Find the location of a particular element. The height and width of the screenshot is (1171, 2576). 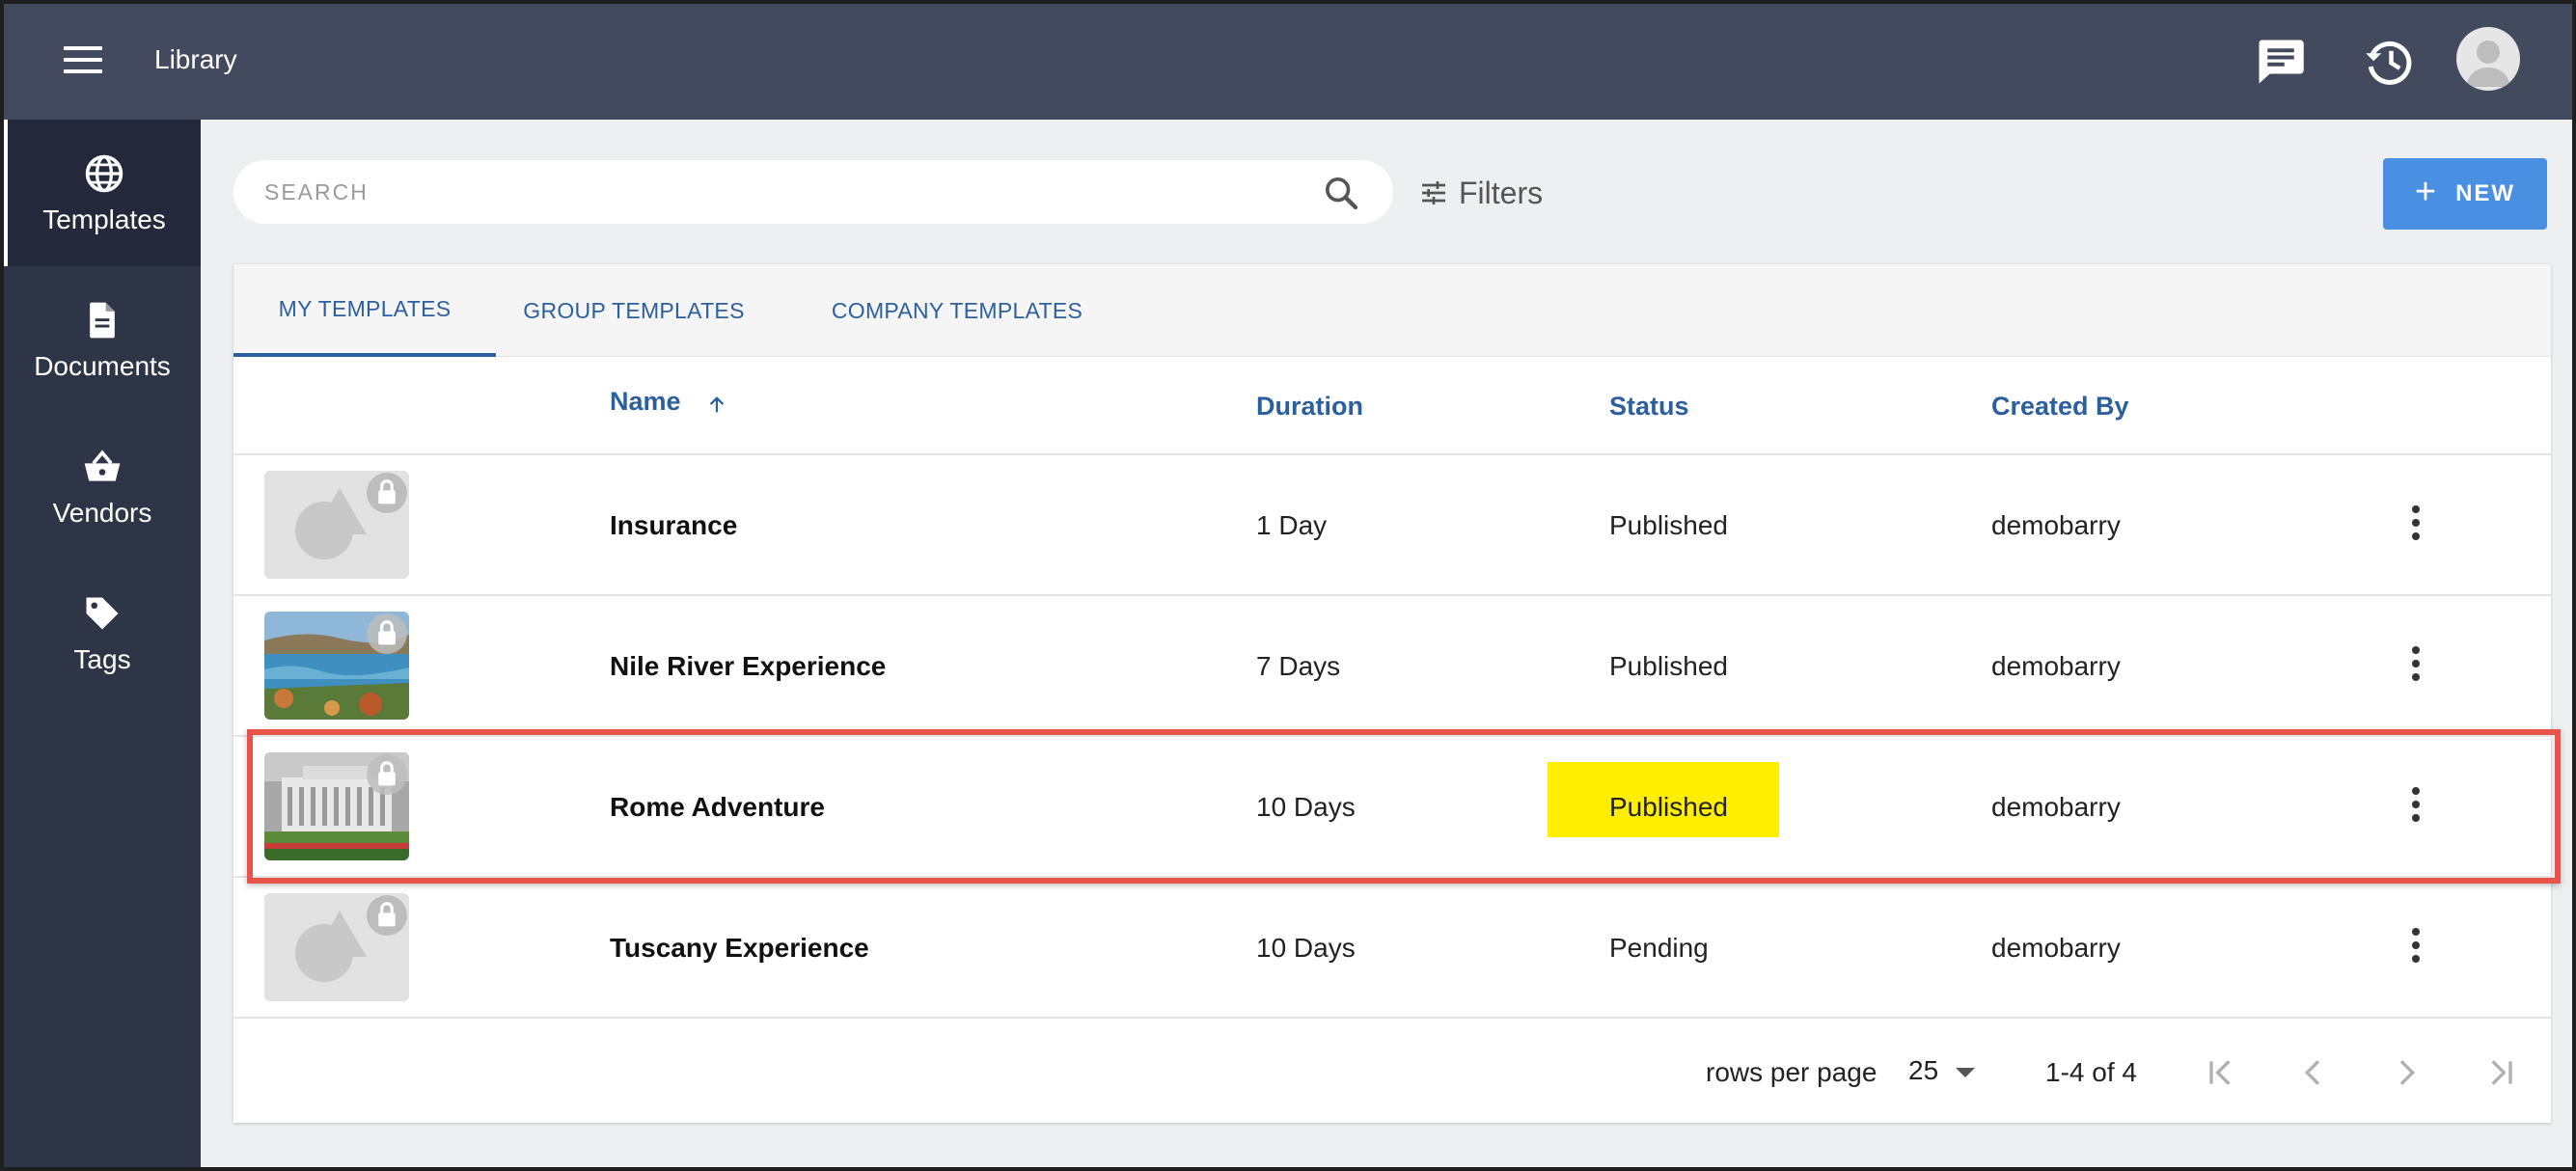

sidebar: Templates Documents Vendors Tags is located at coordinates (103, 643).